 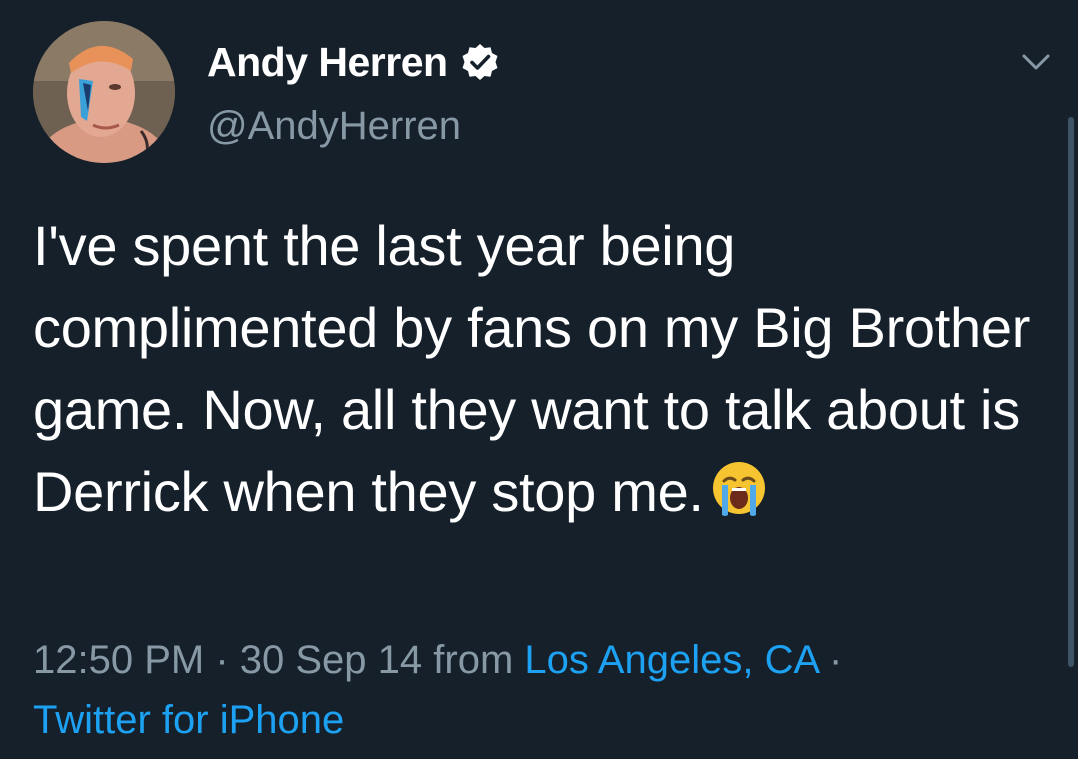 What do you see at coordinates (334, 126) in the screenshot?
I see `author-handle: @AndyHerren` at bounding box center [334, 126].